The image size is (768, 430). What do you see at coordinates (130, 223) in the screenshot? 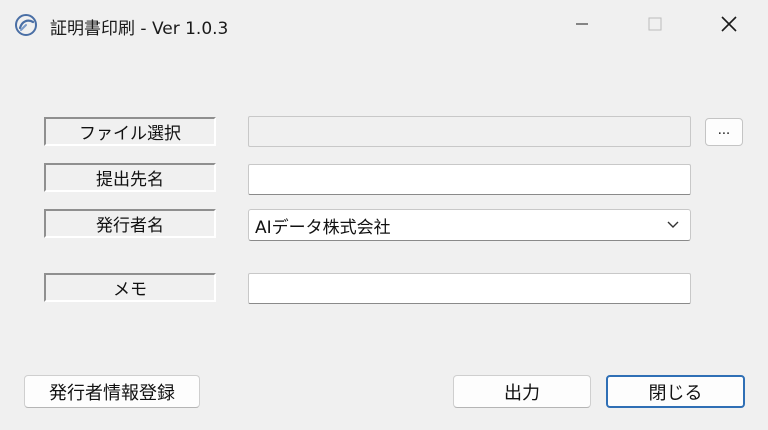
I see `issuer-label: 発行者名` at bounding box center [130, 223].